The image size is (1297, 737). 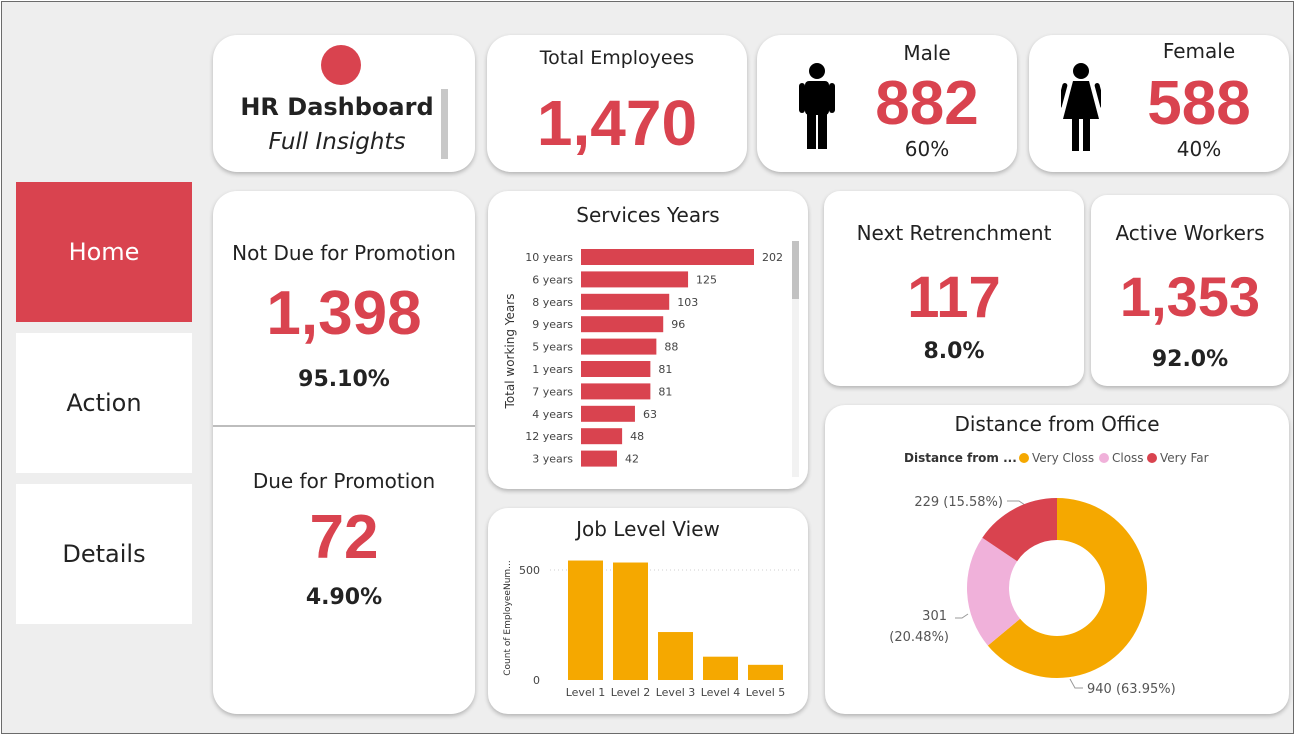 I want to click on nav-action-label: Action, so click(x=104, y=403).